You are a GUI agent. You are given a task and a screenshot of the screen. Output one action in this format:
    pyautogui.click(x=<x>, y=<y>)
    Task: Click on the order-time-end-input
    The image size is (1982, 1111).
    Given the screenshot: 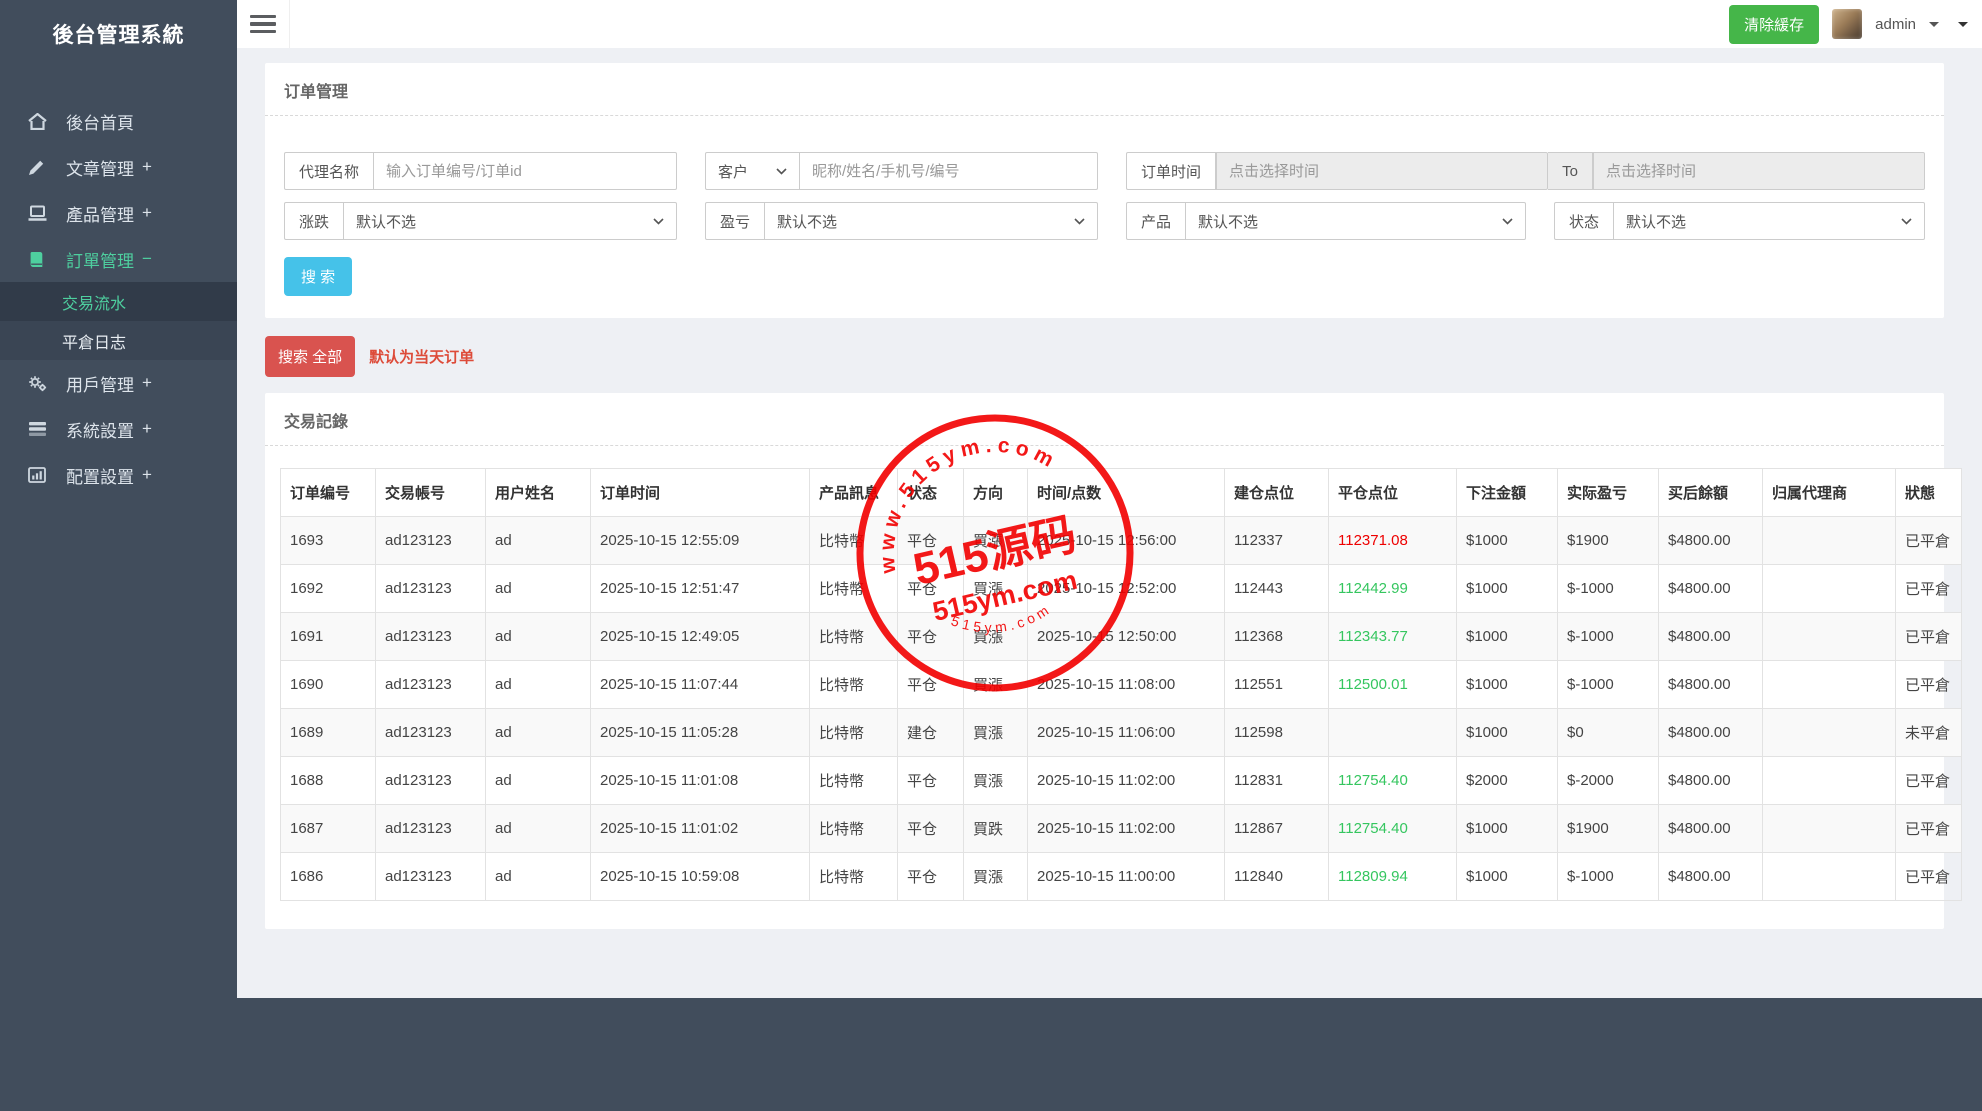 What is the action you would take?
    pyautogui.click(x=1759, y=171)
    